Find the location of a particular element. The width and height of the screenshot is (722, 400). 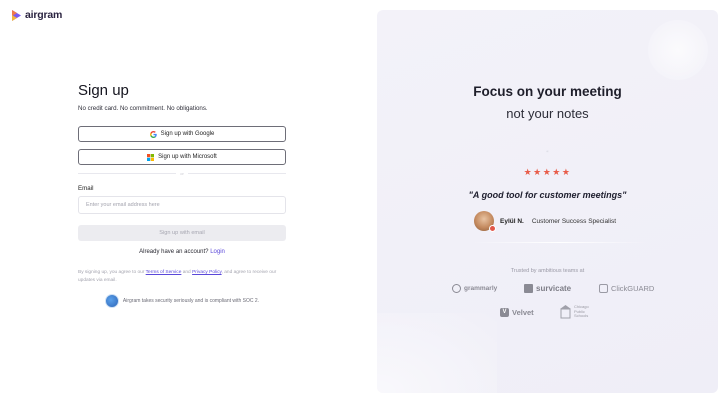

panel-subheadline: not your notes is located at coordinates (547, 113).